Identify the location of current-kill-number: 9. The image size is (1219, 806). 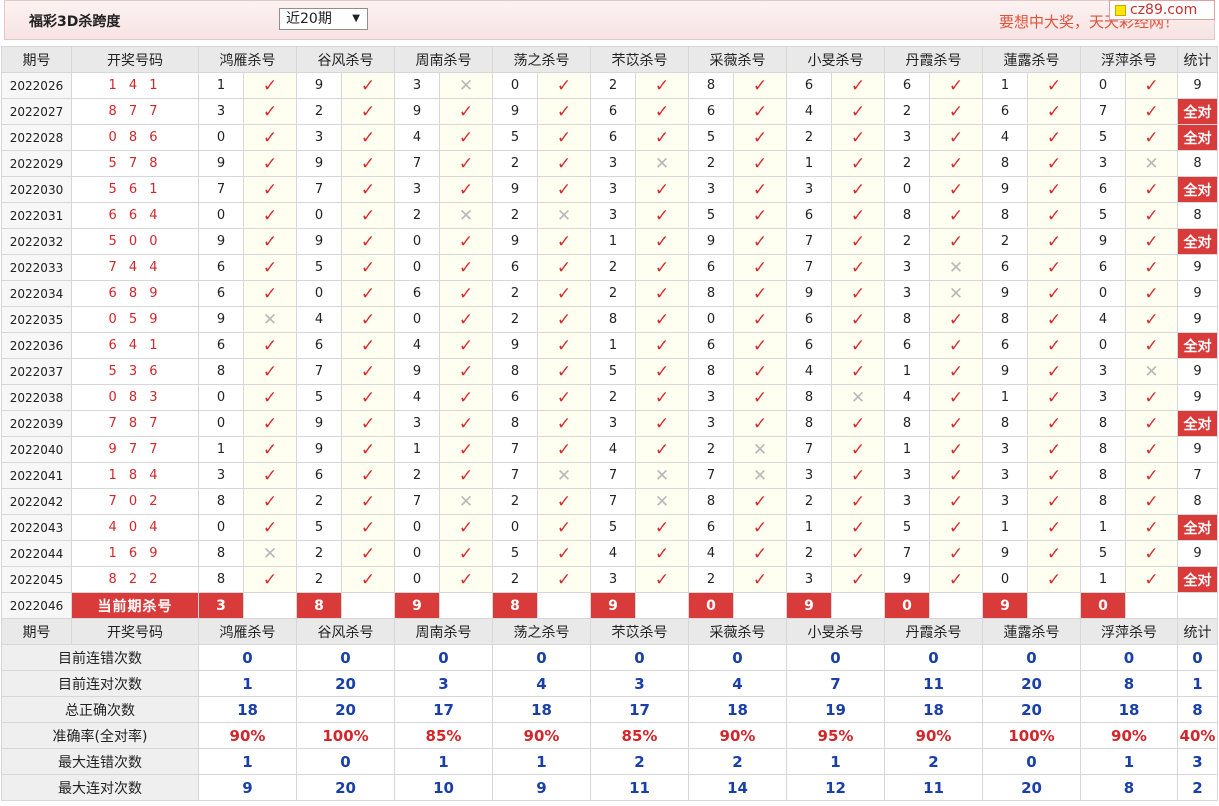
(417, 605).